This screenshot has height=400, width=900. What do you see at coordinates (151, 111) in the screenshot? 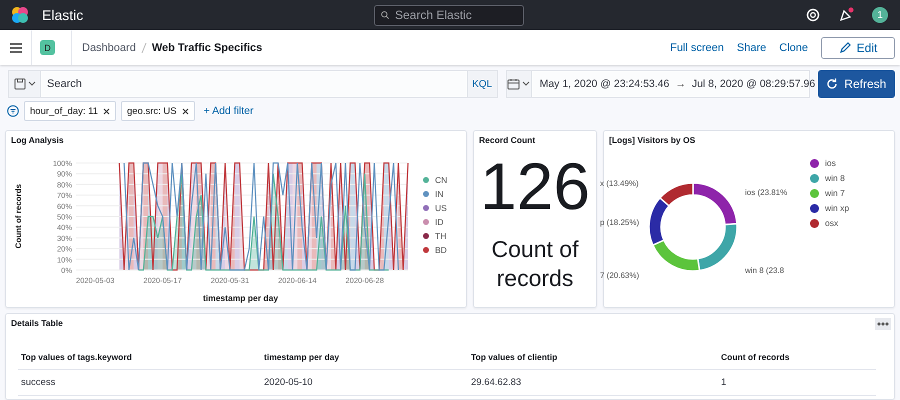
I see `filter-label: geo.src: US` at bounding box center [151, 111].